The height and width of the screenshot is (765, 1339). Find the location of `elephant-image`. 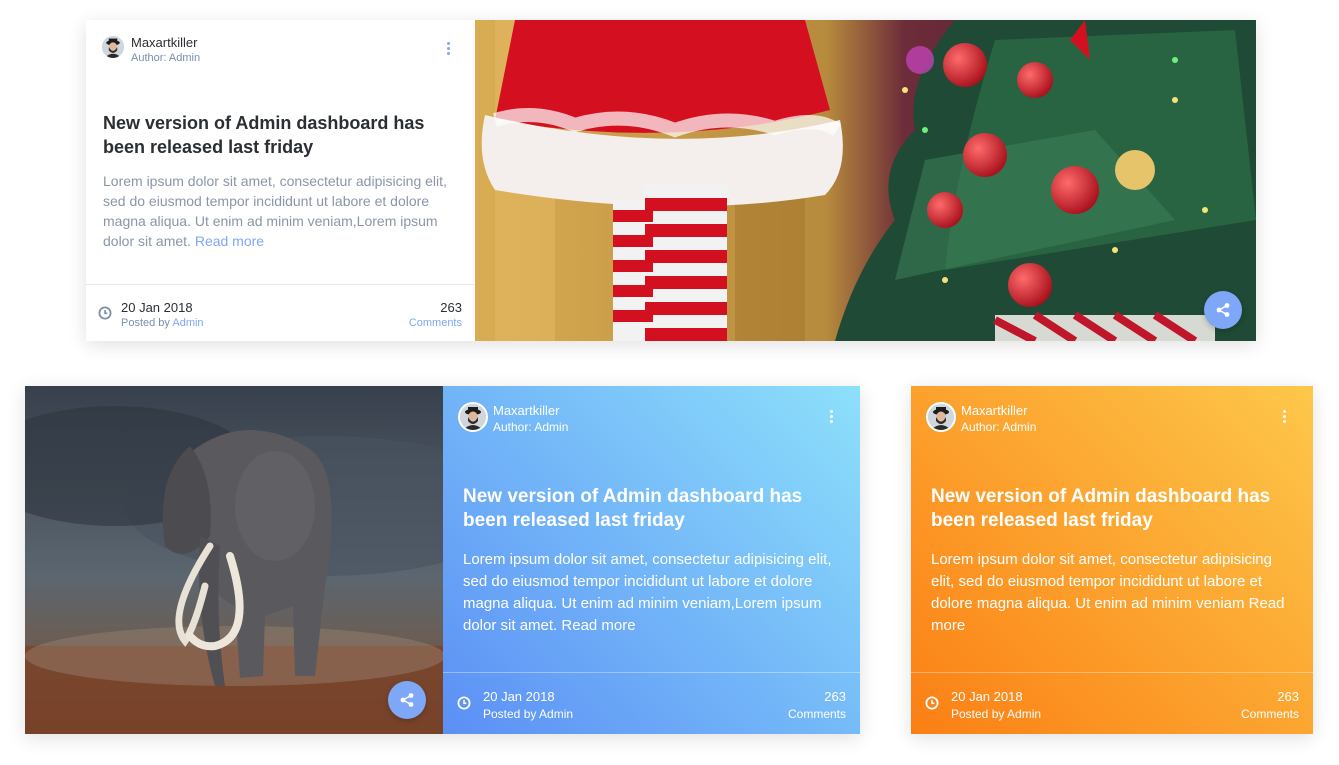

elephant-image is located at coordinates (234, 560).